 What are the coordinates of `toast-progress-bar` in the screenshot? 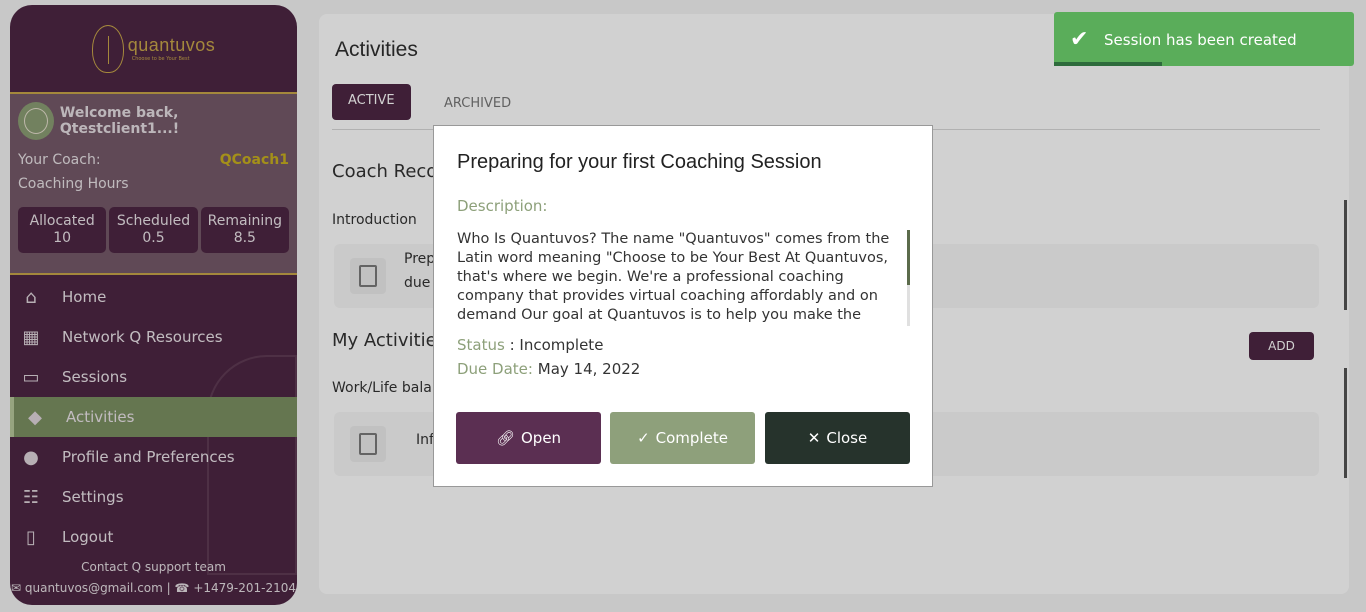 It's located at (1108, 64).